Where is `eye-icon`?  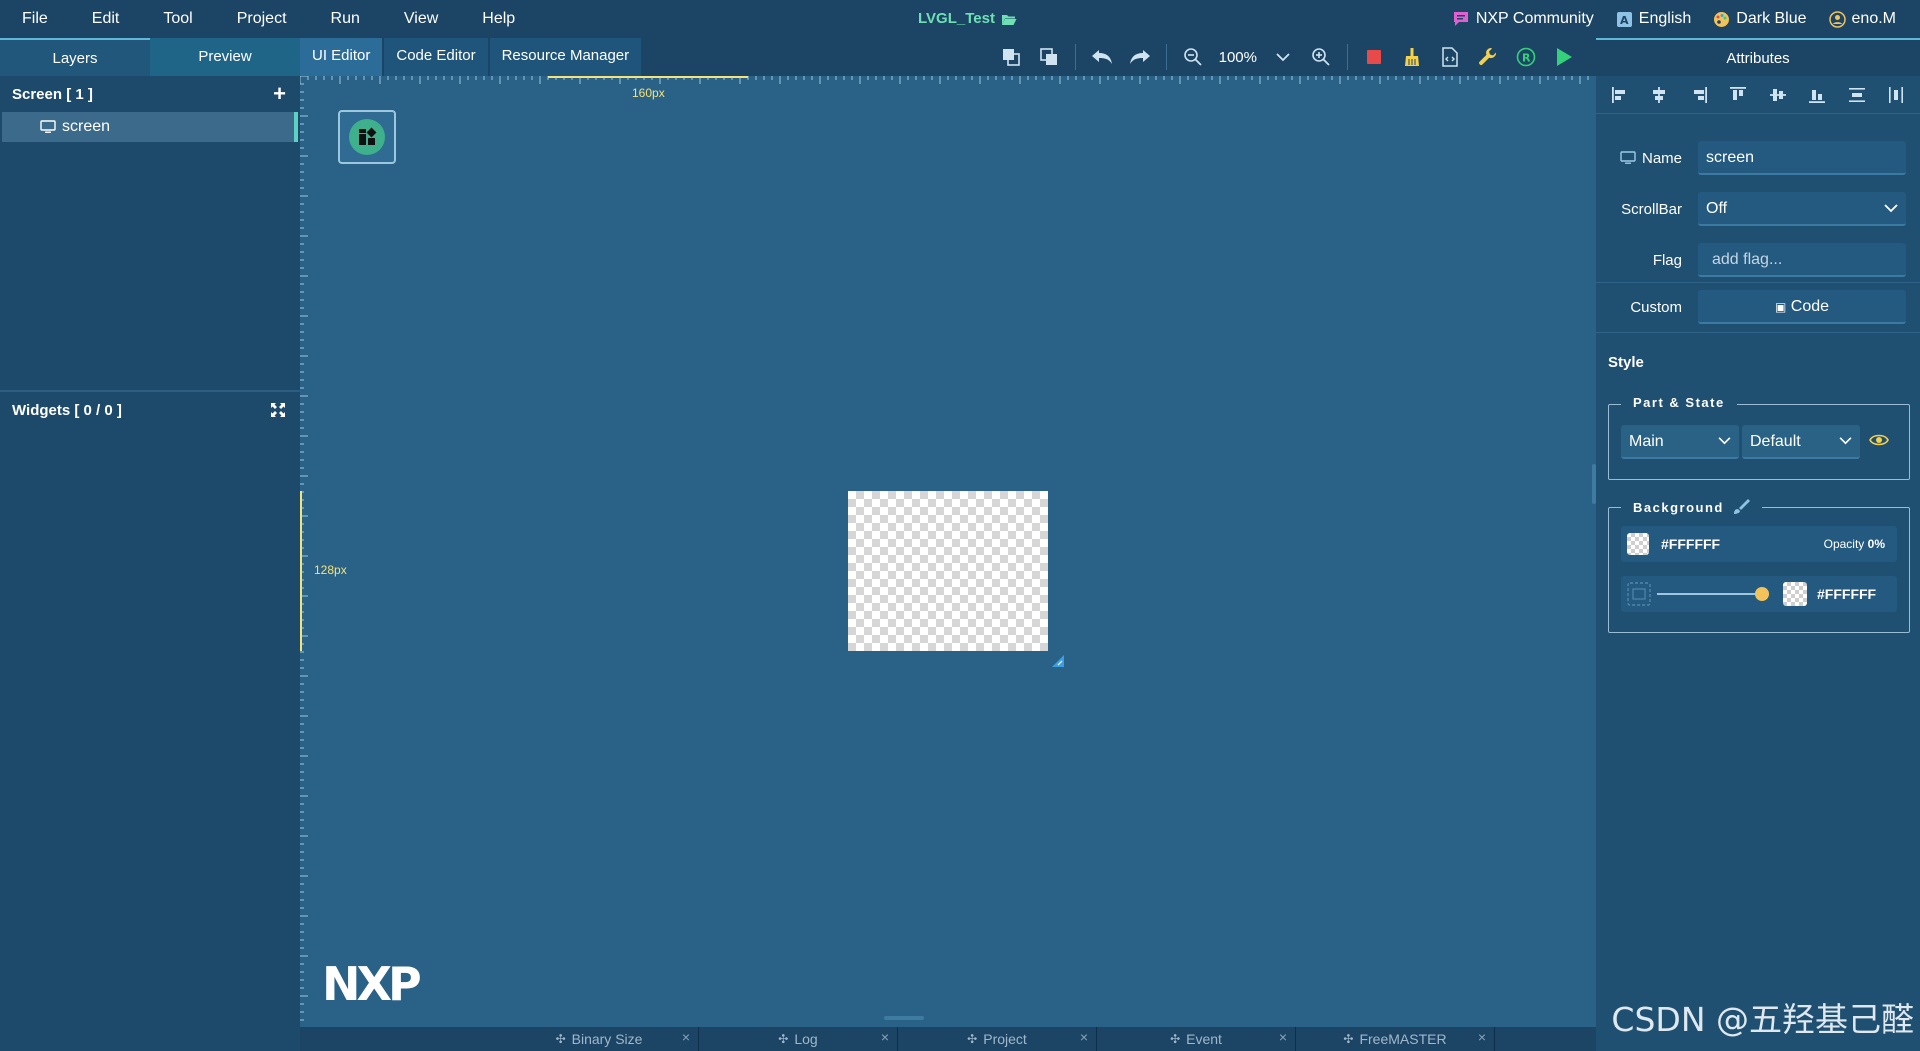 eye-icon is located at coordinates (1879, 440).